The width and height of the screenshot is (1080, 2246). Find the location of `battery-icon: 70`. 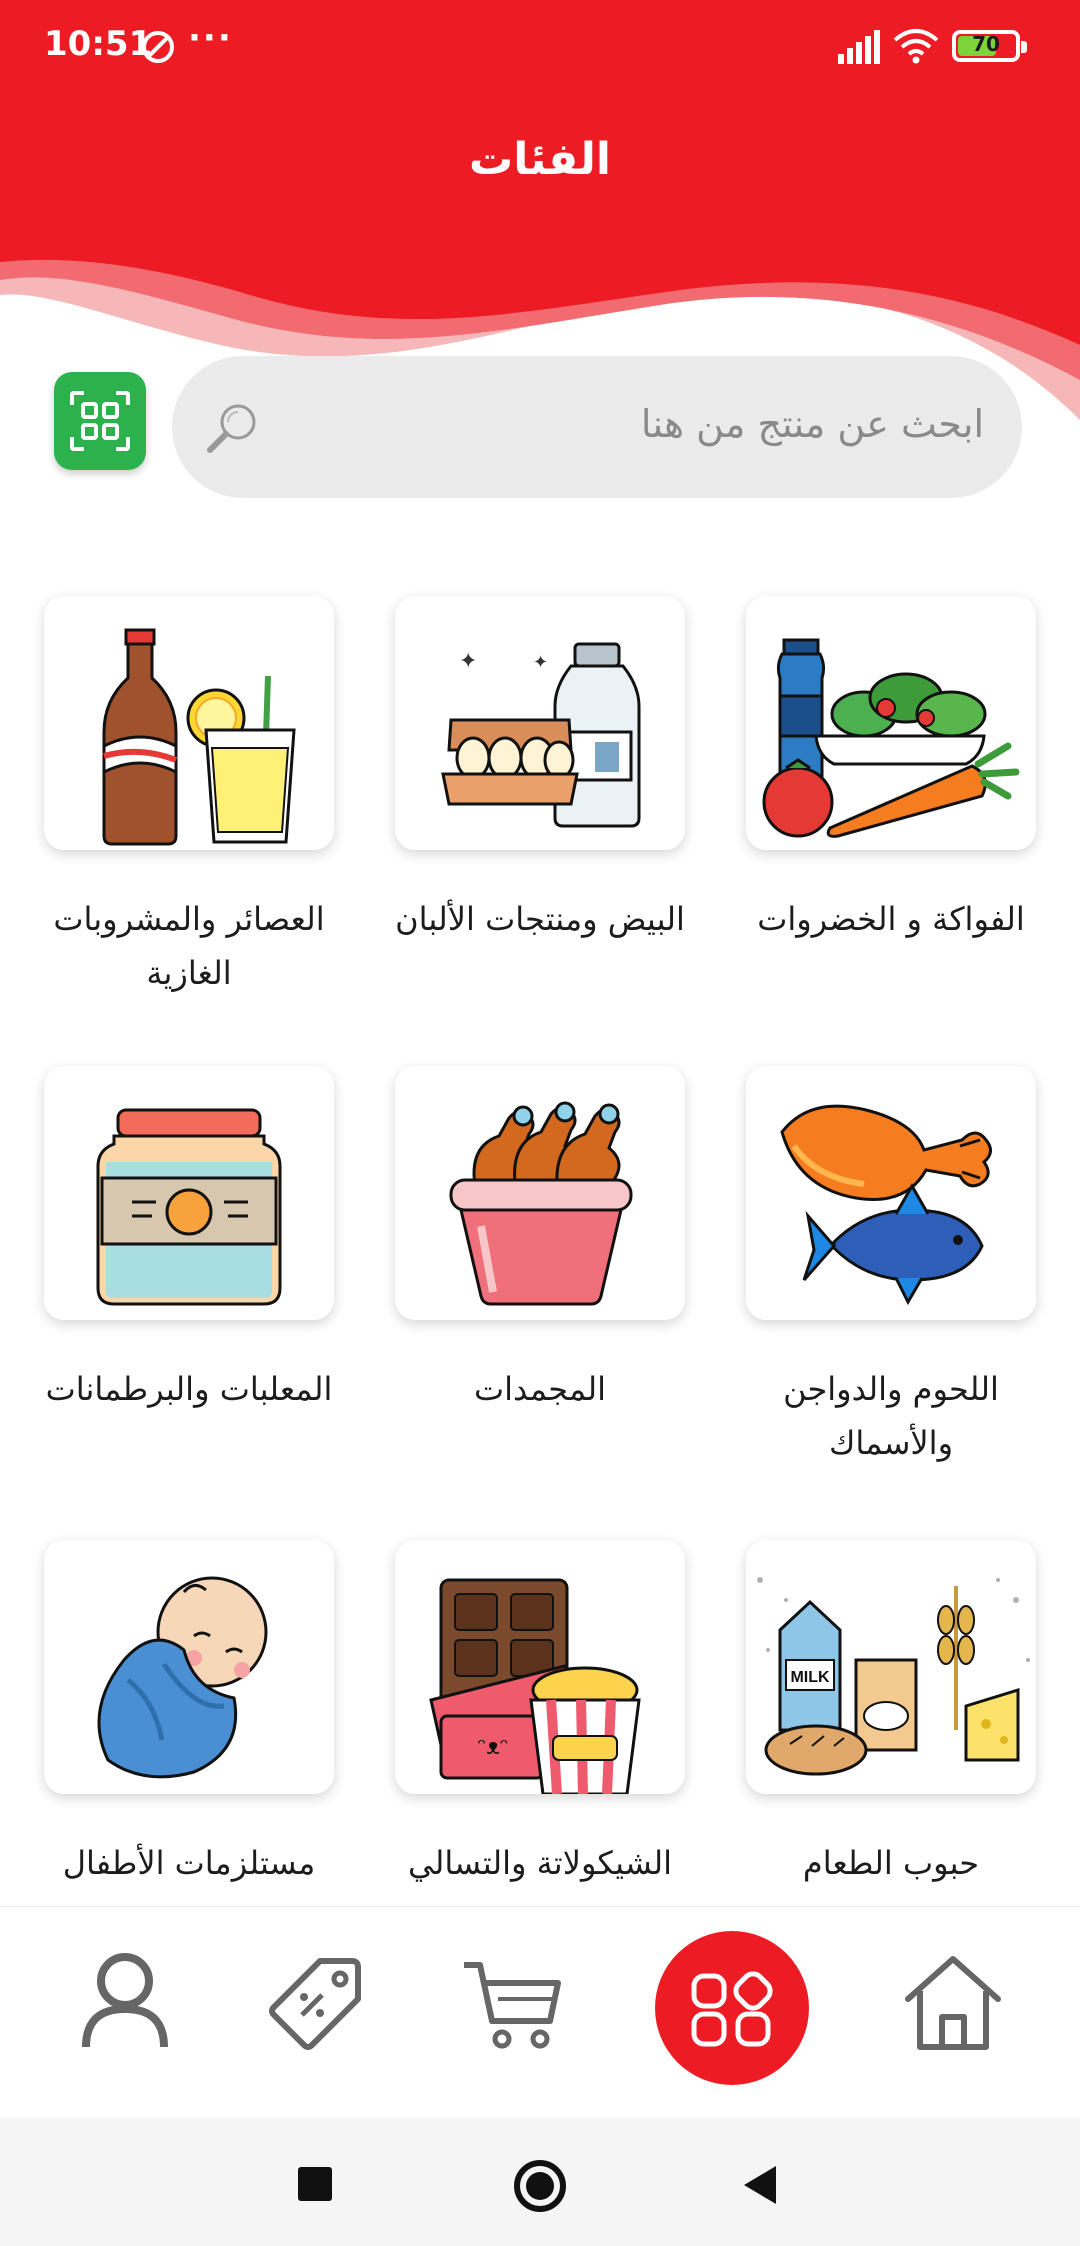

battery-icon: 70 is located at coordinates (989, 46).